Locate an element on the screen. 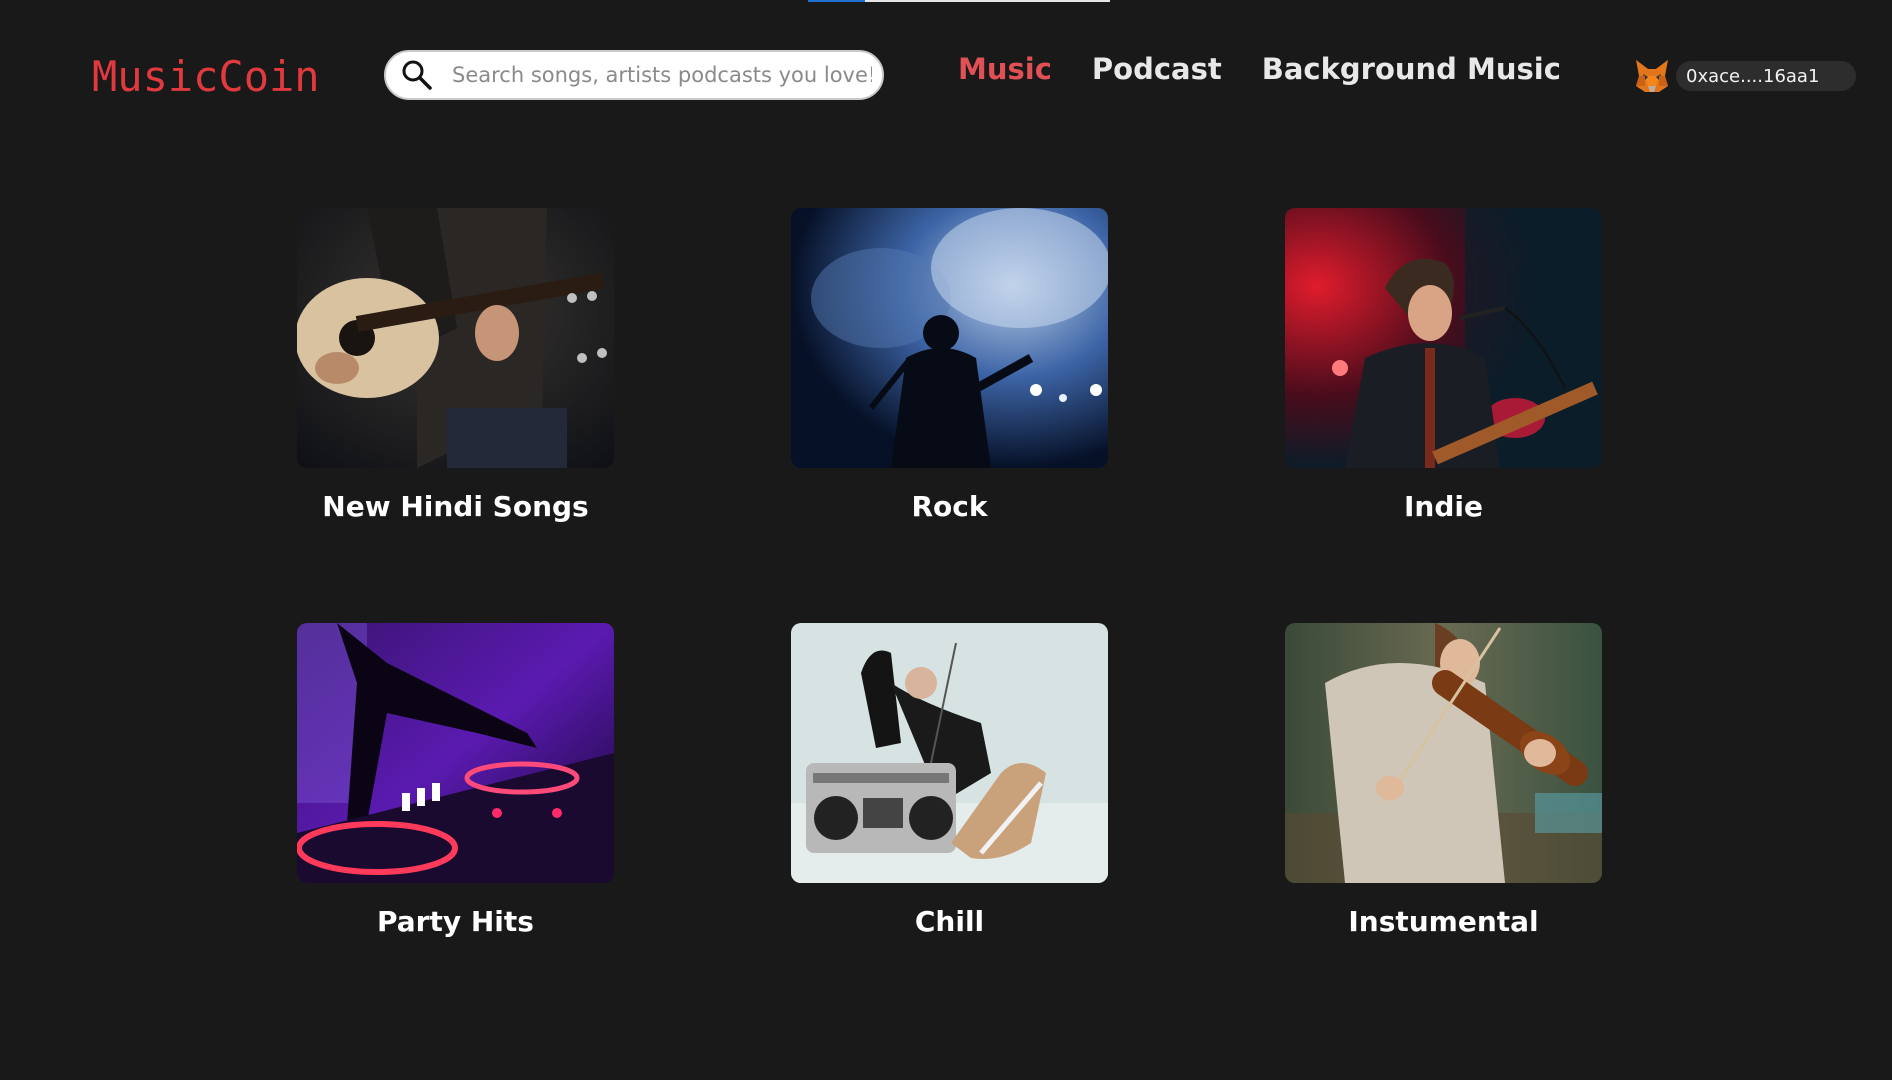  category-card-rock: Rock is located at coordinates (949, 365).